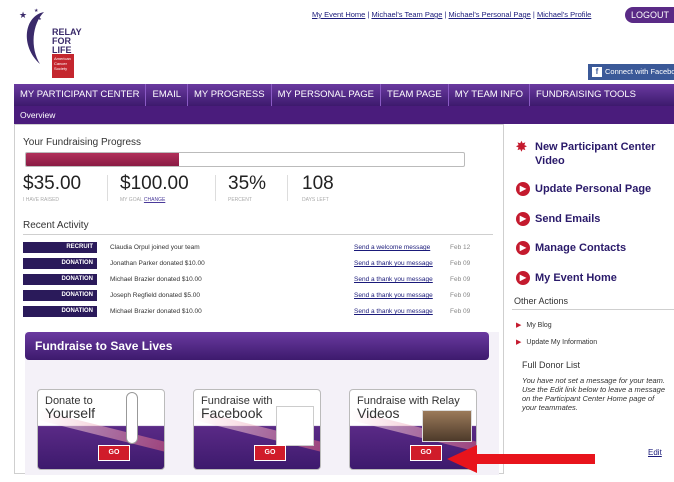 The width and height of the screenshot is (674, 482). What do you see at coordinates (232, 413) in the screenshot?
I see `card-title-line2: Facebook` at bounding box center [232, 413].